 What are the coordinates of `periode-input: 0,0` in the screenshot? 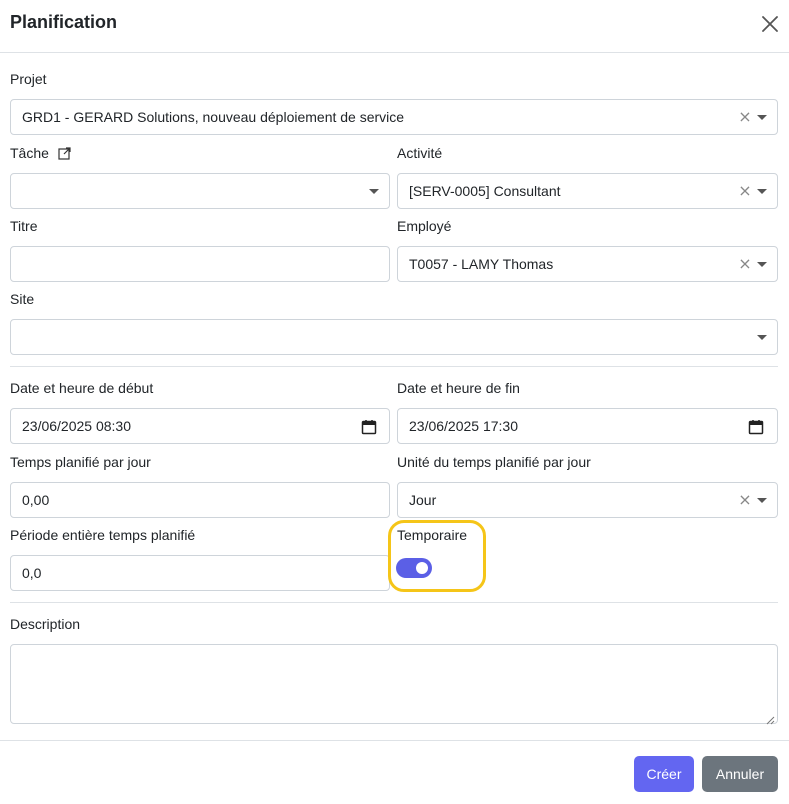 It's located at (200, 573).